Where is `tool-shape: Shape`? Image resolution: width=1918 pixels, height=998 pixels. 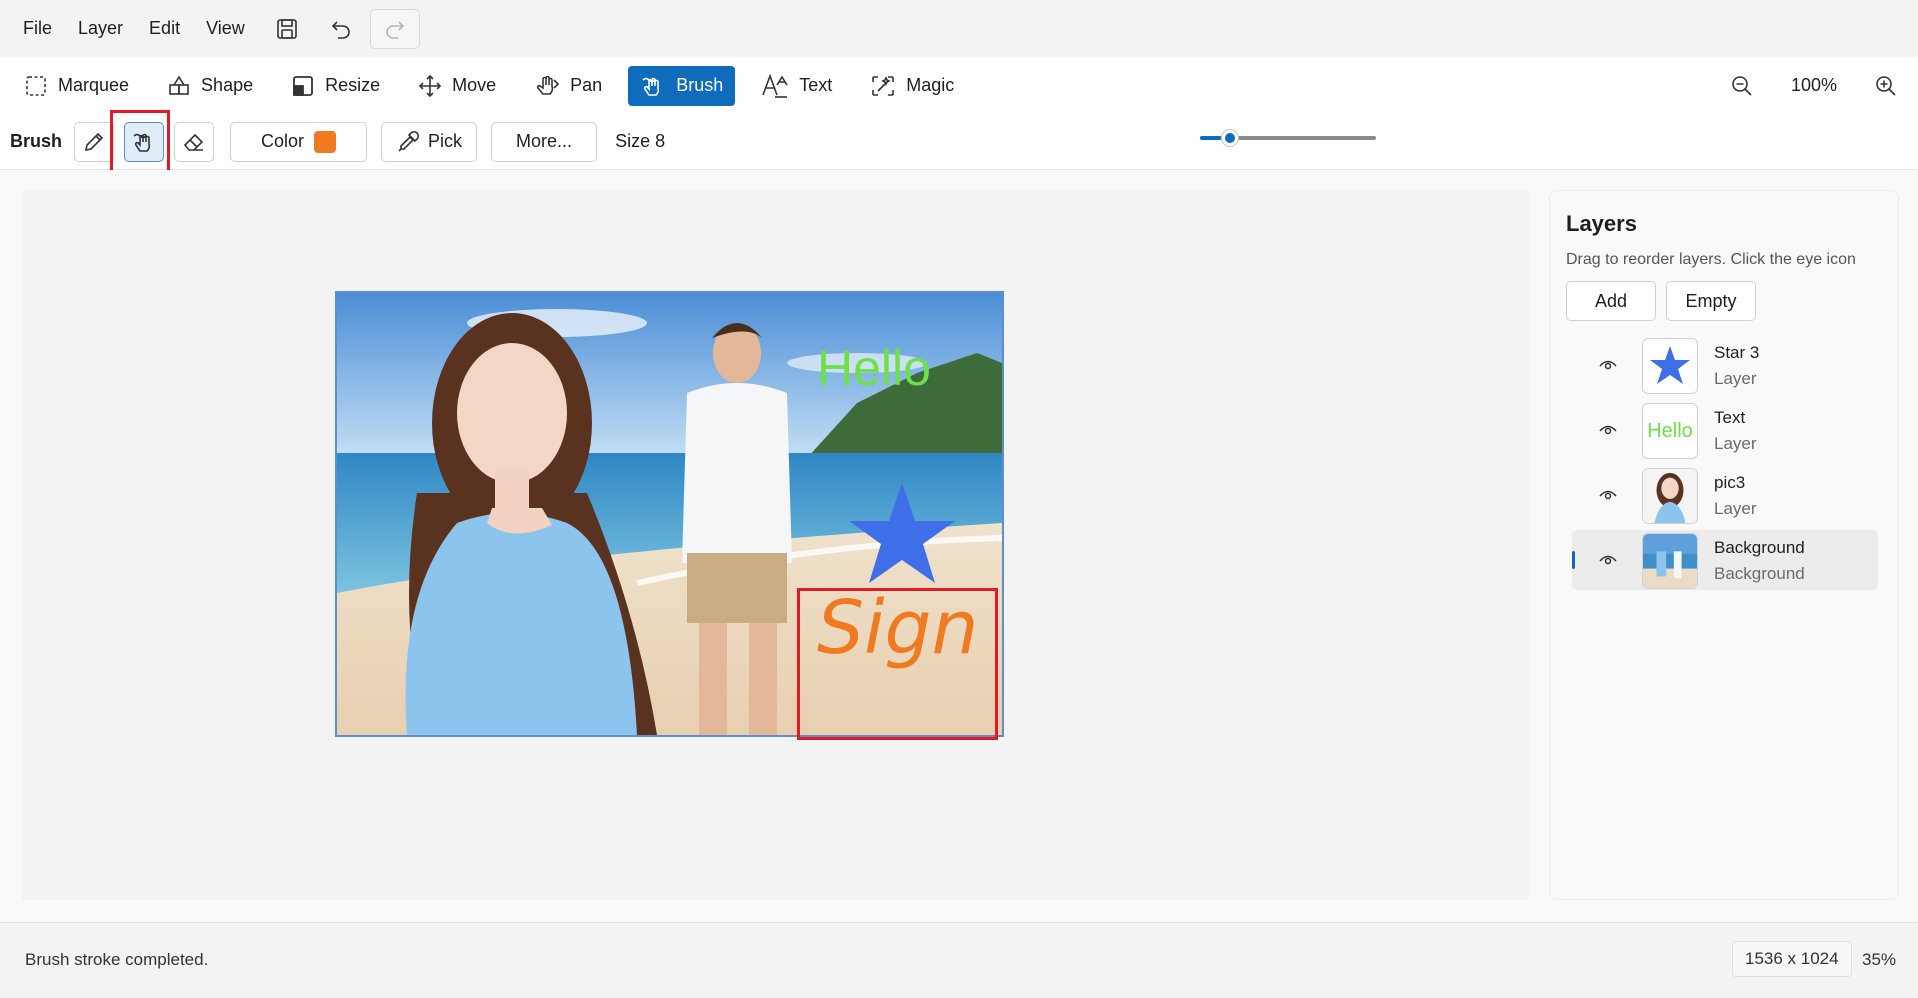
tool-shape: Shape is located at coordinates (210, 86).